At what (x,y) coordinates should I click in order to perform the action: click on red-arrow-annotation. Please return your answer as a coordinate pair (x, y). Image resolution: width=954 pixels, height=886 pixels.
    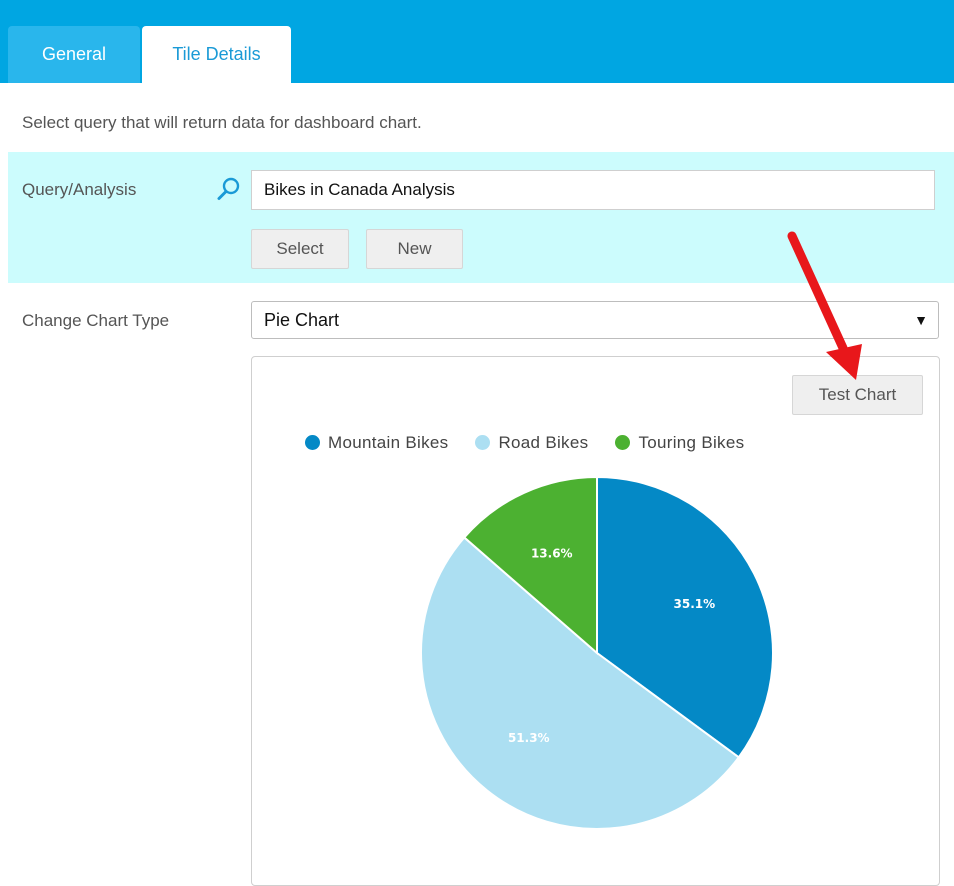
    Looking at the image, I should click on (824, 305).